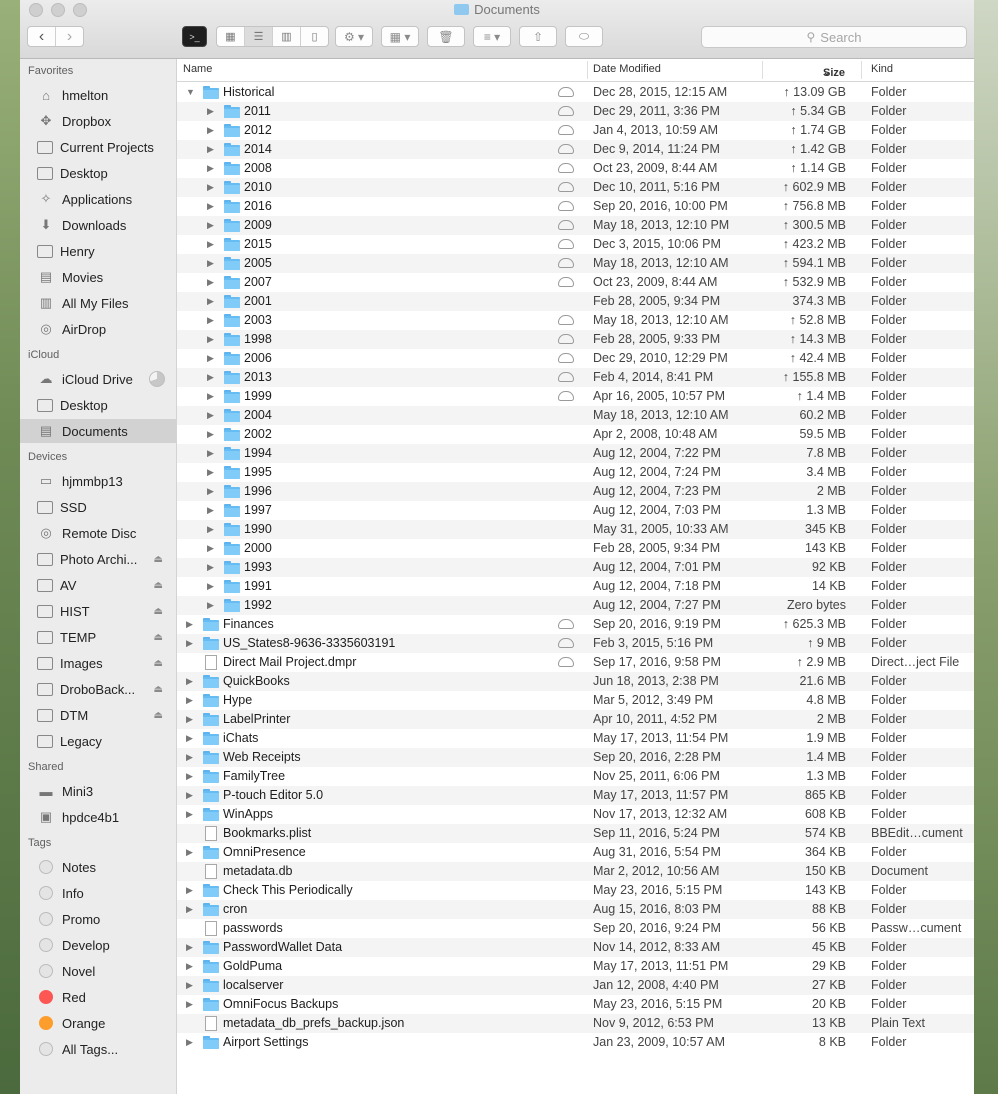 The width and height of the screenshot is (998, 1094). Describe the element at coordinates (98, 481) in the screenshot. I see `sidebar-item-hjmmbp13: ▭ hjmmbp13` at that location.